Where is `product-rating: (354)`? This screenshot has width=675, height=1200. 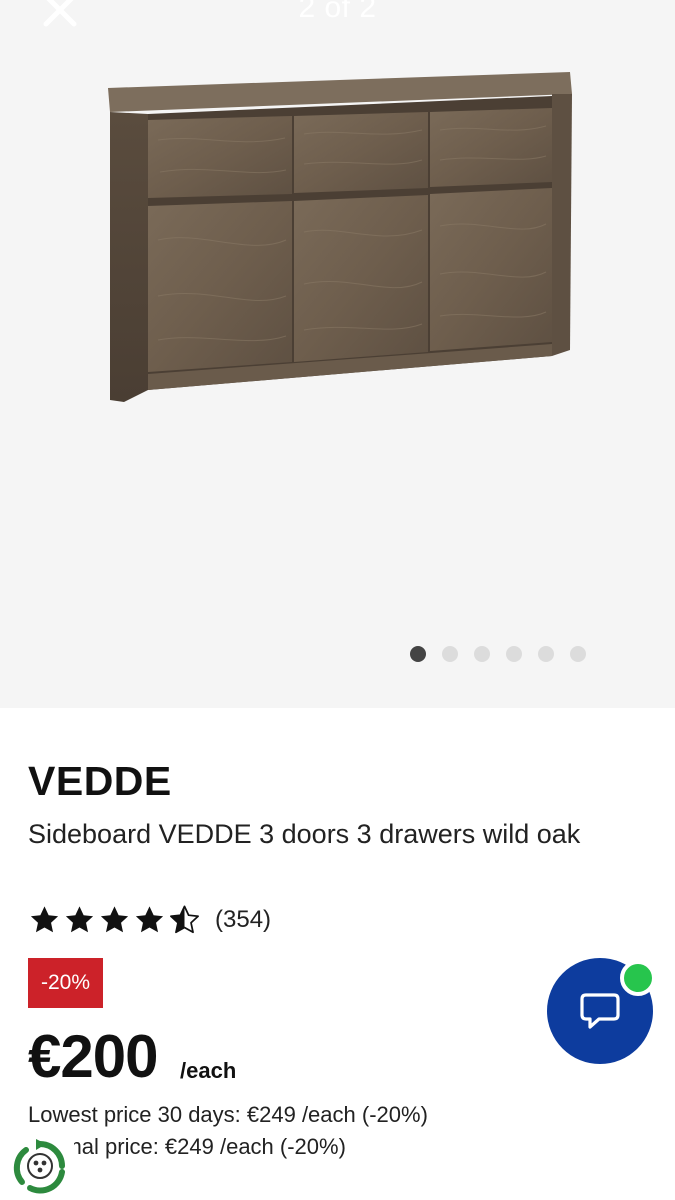 product-rating: (354) is located at coordinates (149, 920).